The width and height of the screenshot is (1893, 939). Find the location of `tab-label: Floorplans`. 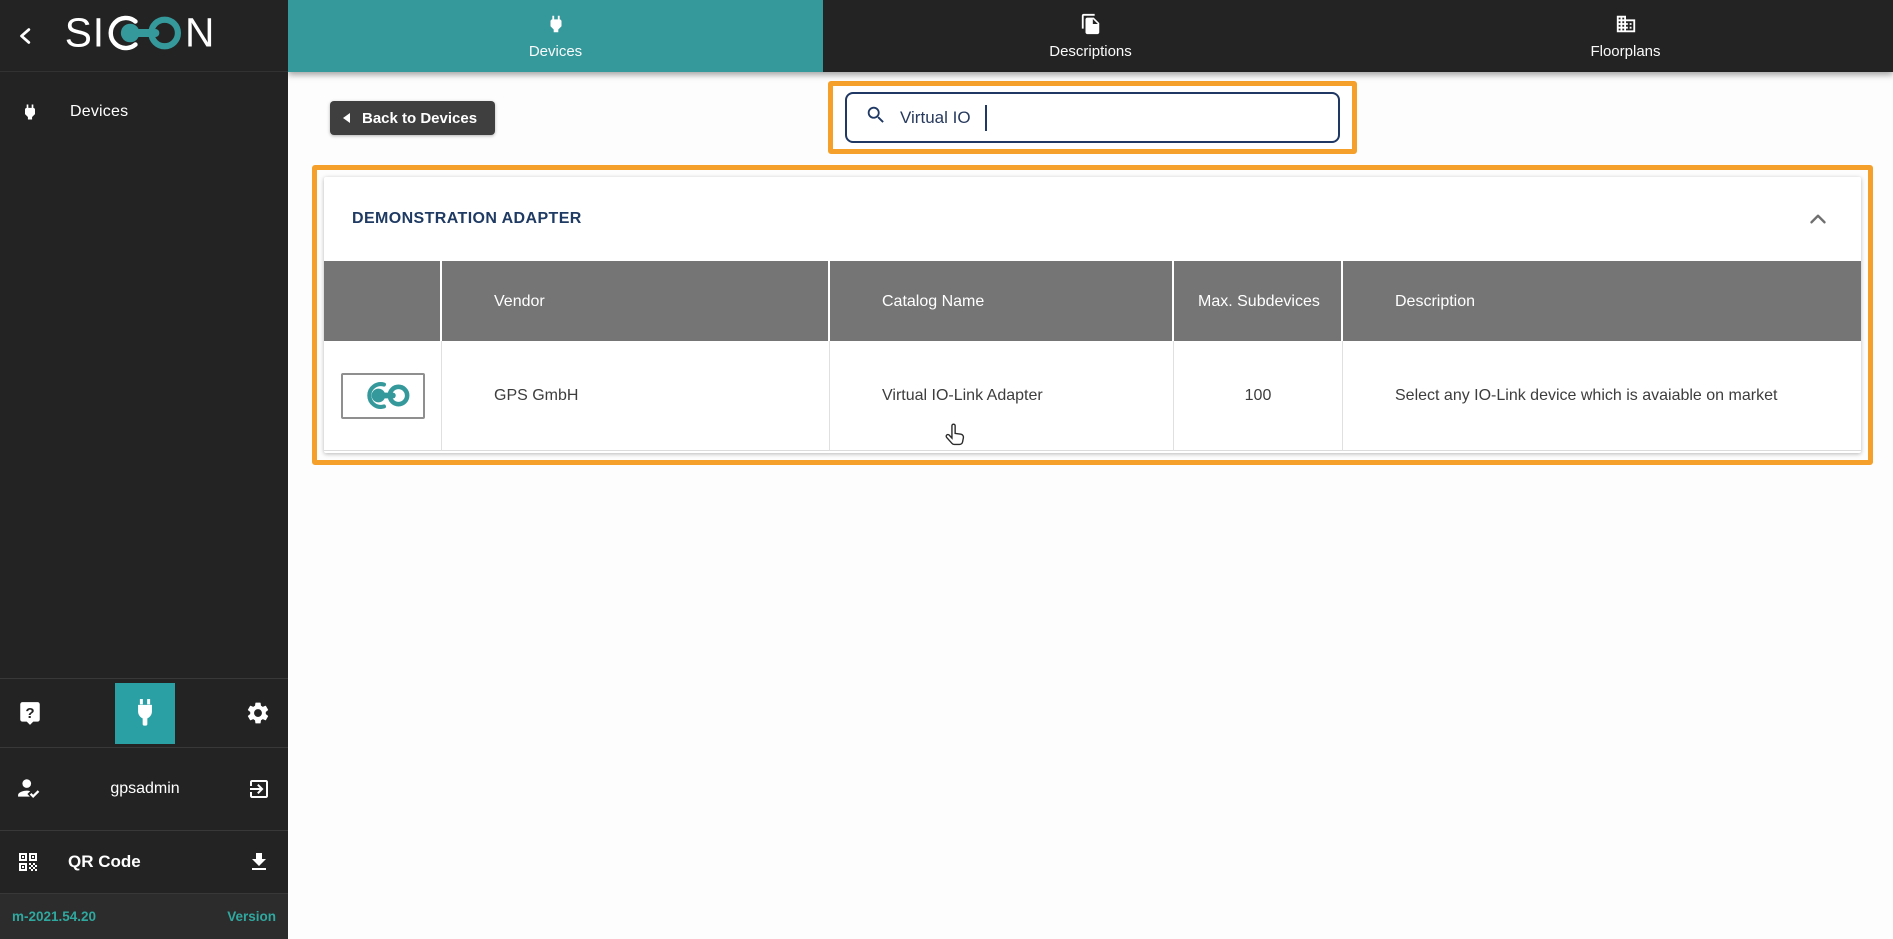

tab-label: Floorplans is located at coordinates (1625, 51).